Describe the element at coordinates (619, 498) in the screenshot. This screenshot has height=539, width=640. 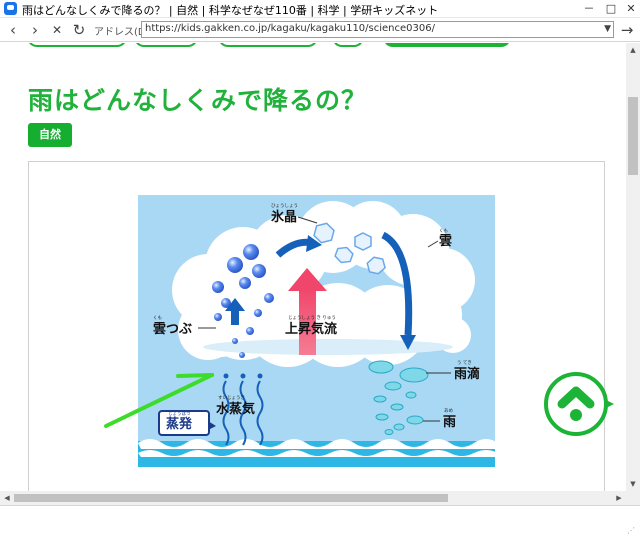
I see `scroll-right-arrow-icon: ▶` at that location.